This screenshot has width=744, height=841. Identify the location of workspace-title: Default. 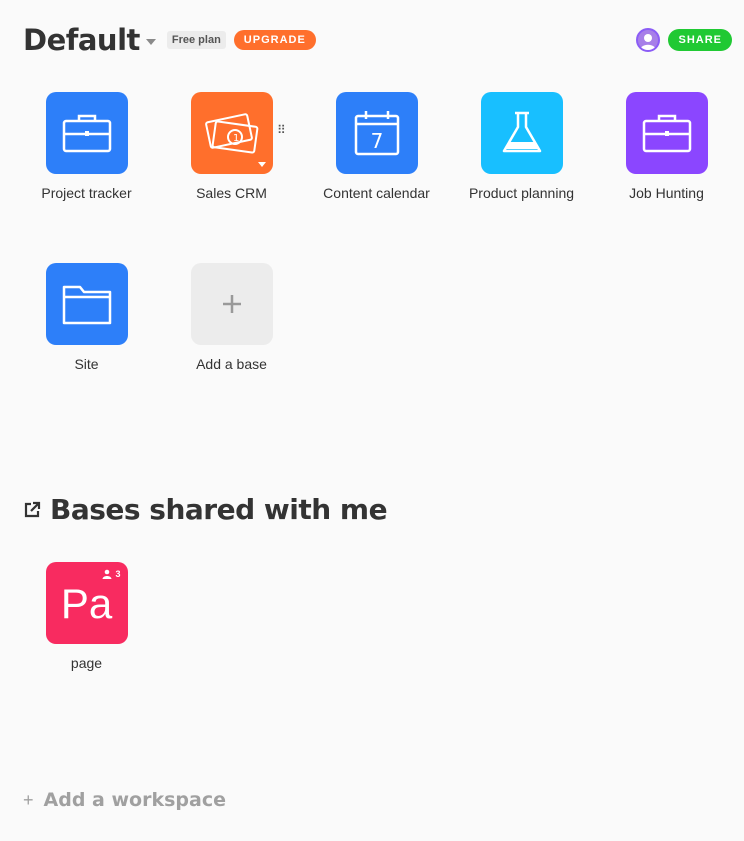
(81, 40).